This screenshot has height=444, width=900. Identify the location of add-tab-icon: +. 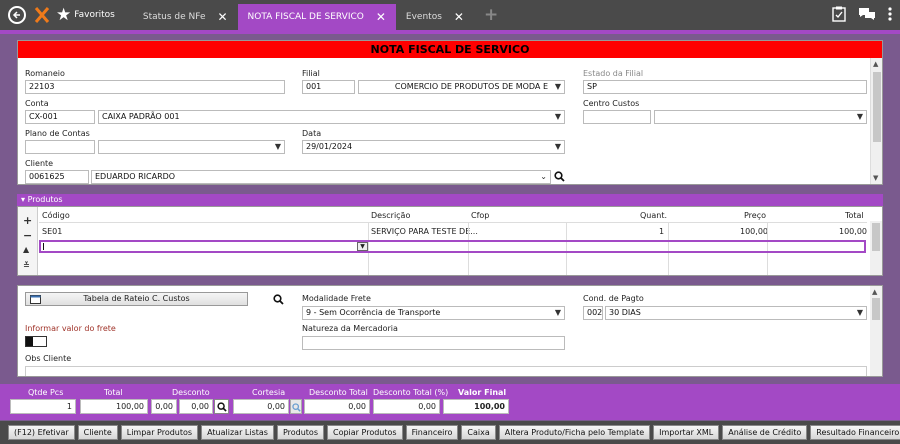
(491, 15).